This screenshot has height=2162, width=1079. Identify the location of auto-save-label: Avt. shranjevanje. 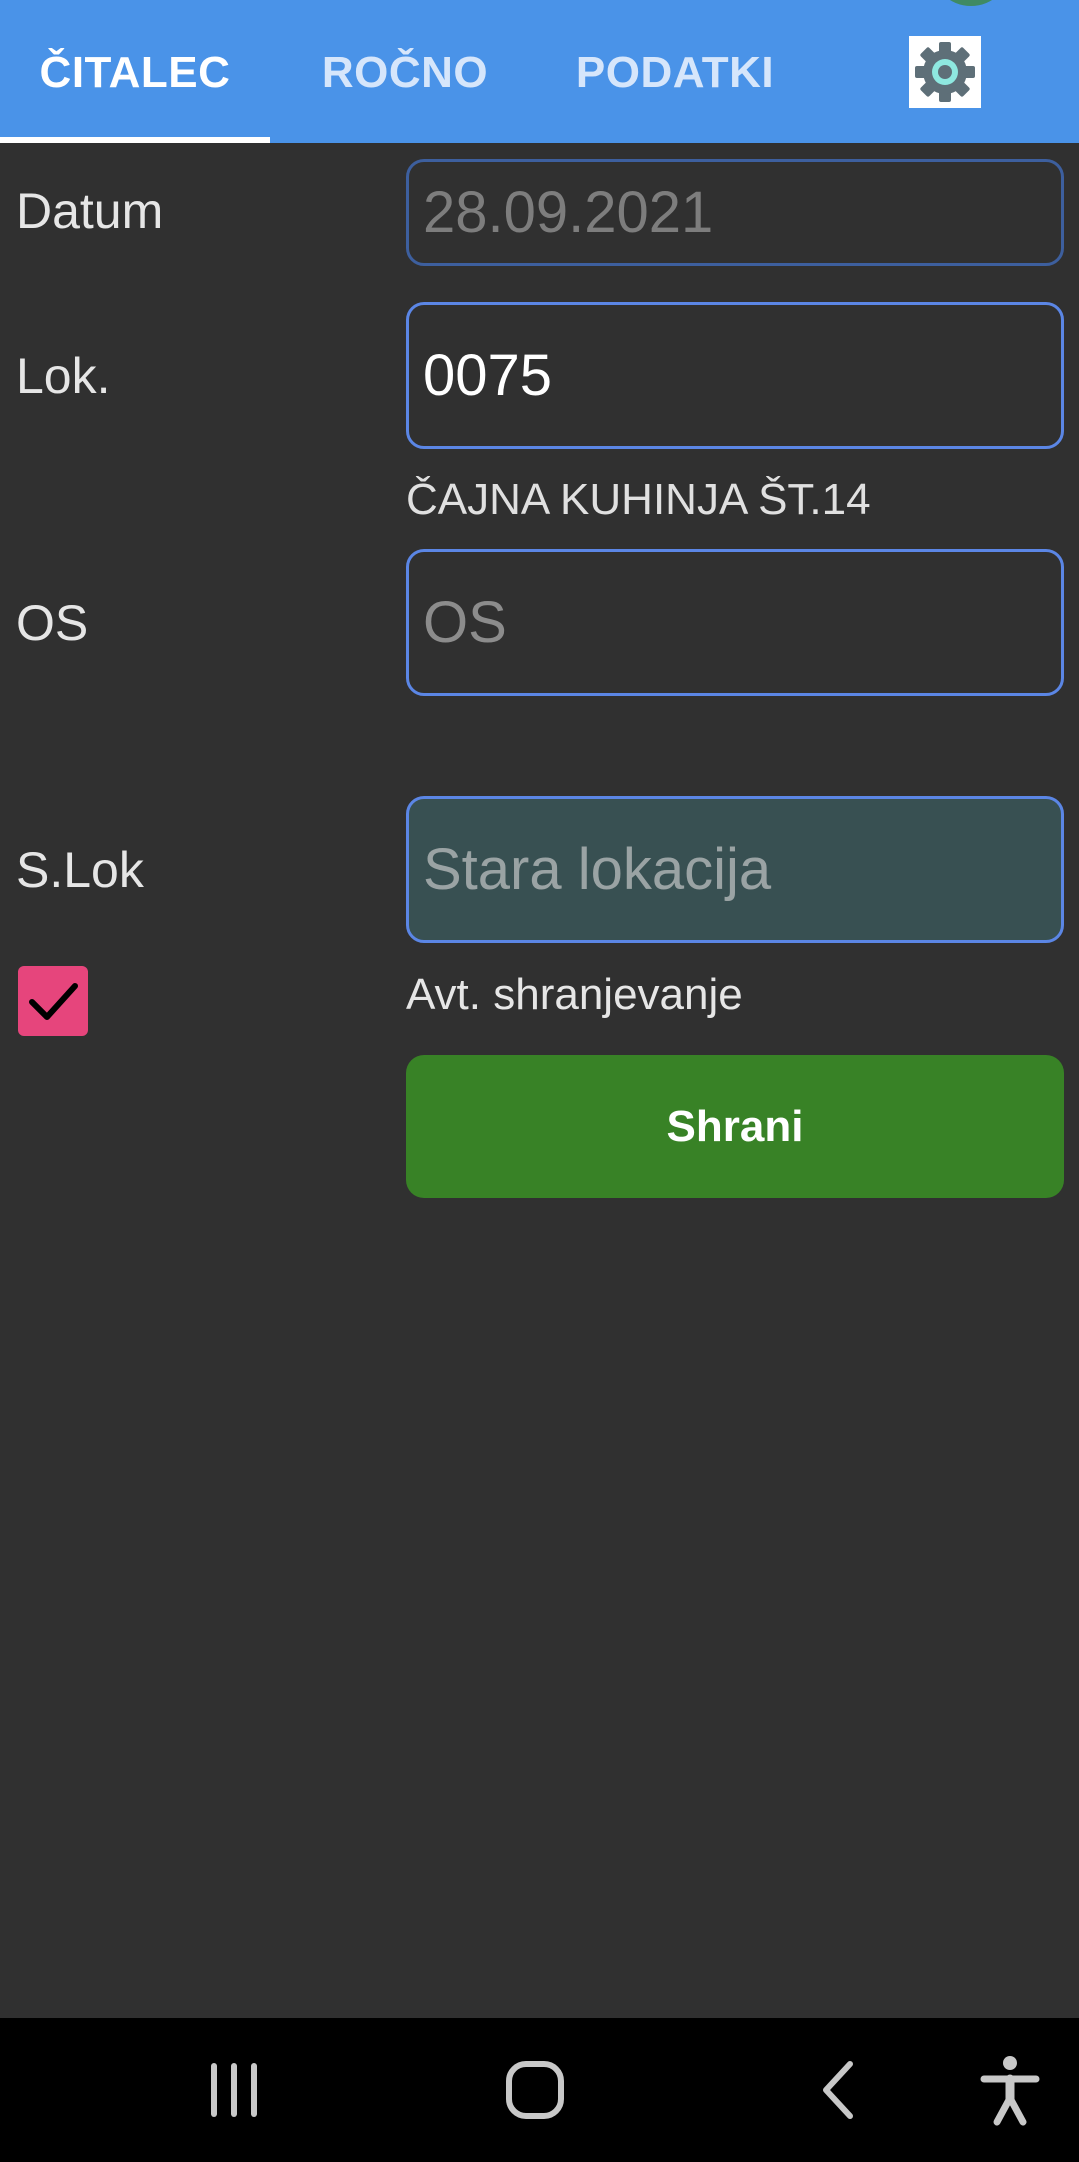
(574, 994).